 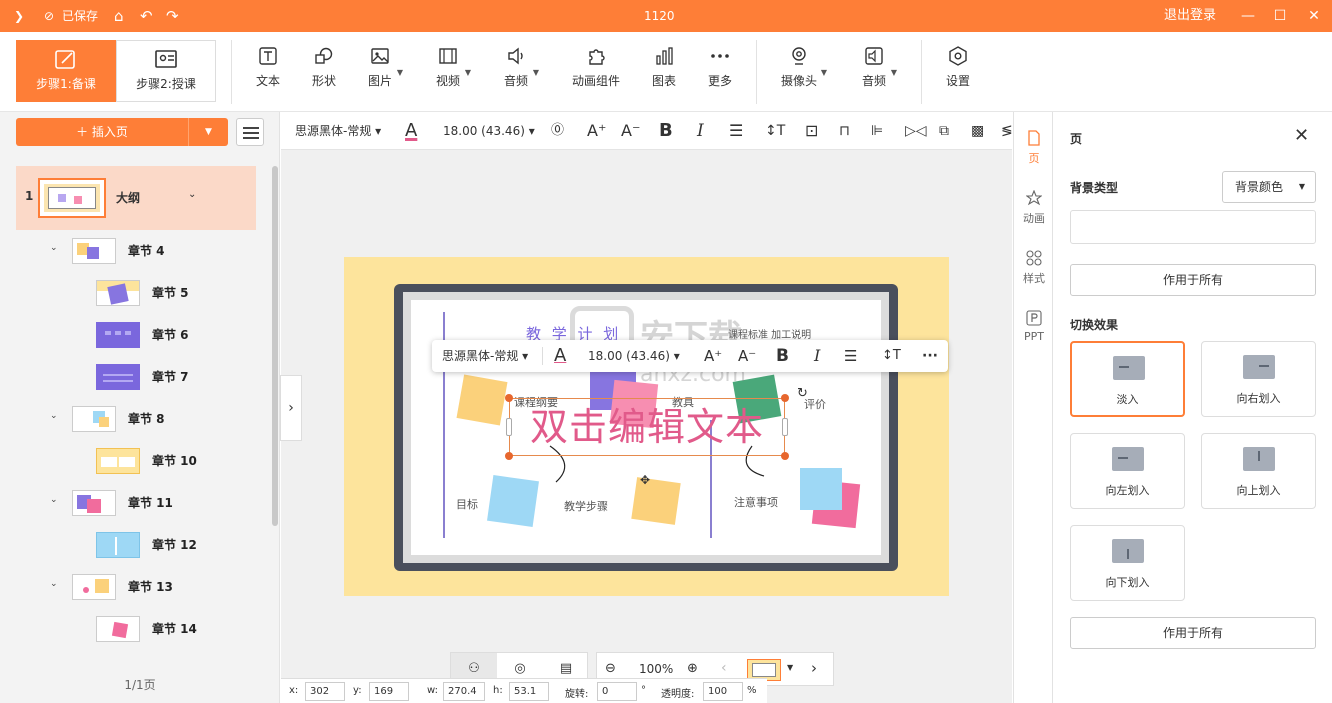 I want to click on float-font-select: 思源黑体-常规 ▾, so click(x=485, y=356).